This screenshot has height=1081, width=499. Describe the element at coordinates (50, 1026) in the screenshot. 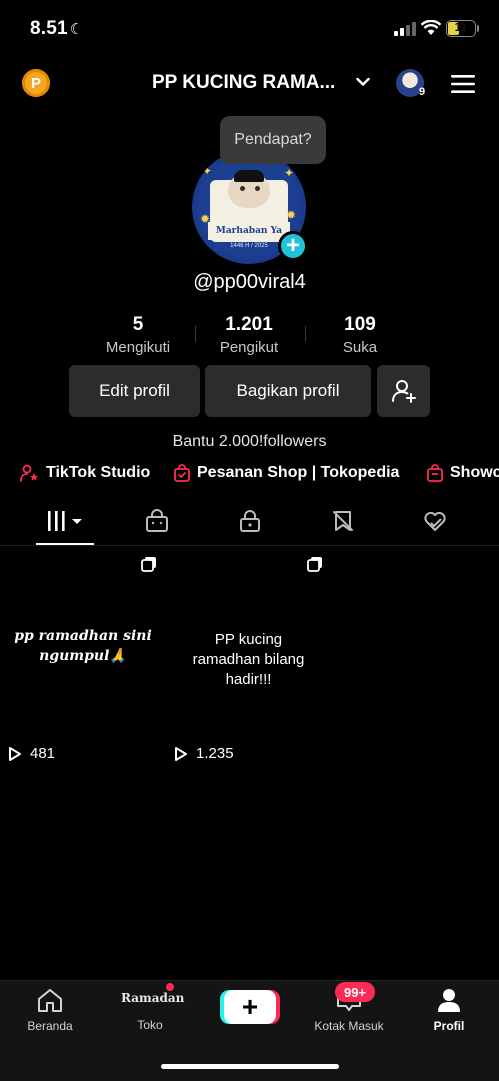

I see `nav-label: Beranda` at that location.